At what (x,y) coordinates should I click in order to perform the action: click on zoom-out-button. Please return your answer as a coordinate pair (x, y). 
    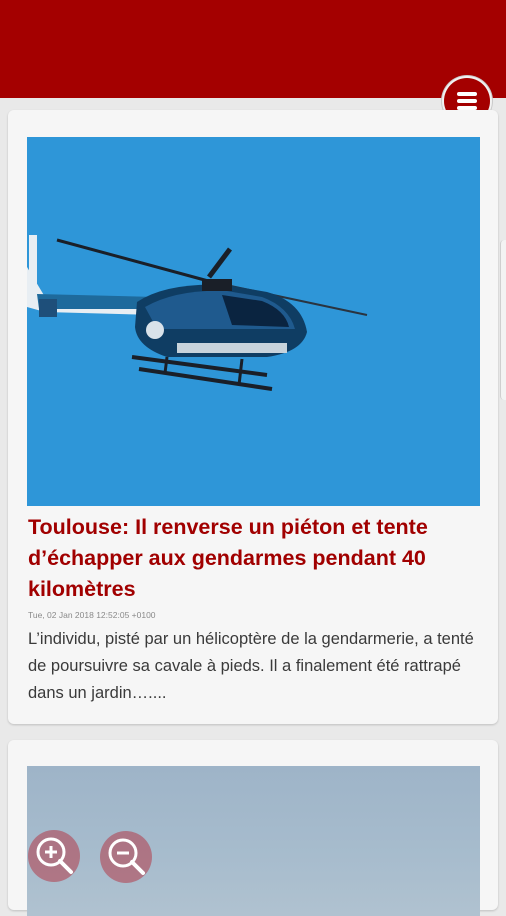
    Looking at the image, I should click on (126, 857).